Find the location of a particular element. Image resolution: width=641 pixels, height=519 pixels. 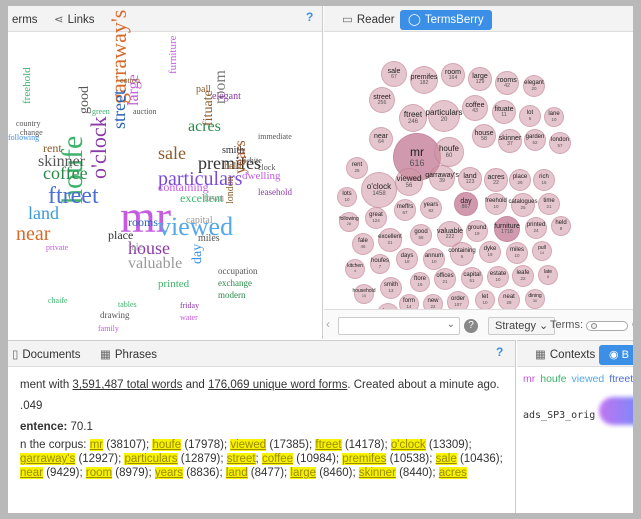

term-bubble: garden 52 is located at coordinates (535, 140).